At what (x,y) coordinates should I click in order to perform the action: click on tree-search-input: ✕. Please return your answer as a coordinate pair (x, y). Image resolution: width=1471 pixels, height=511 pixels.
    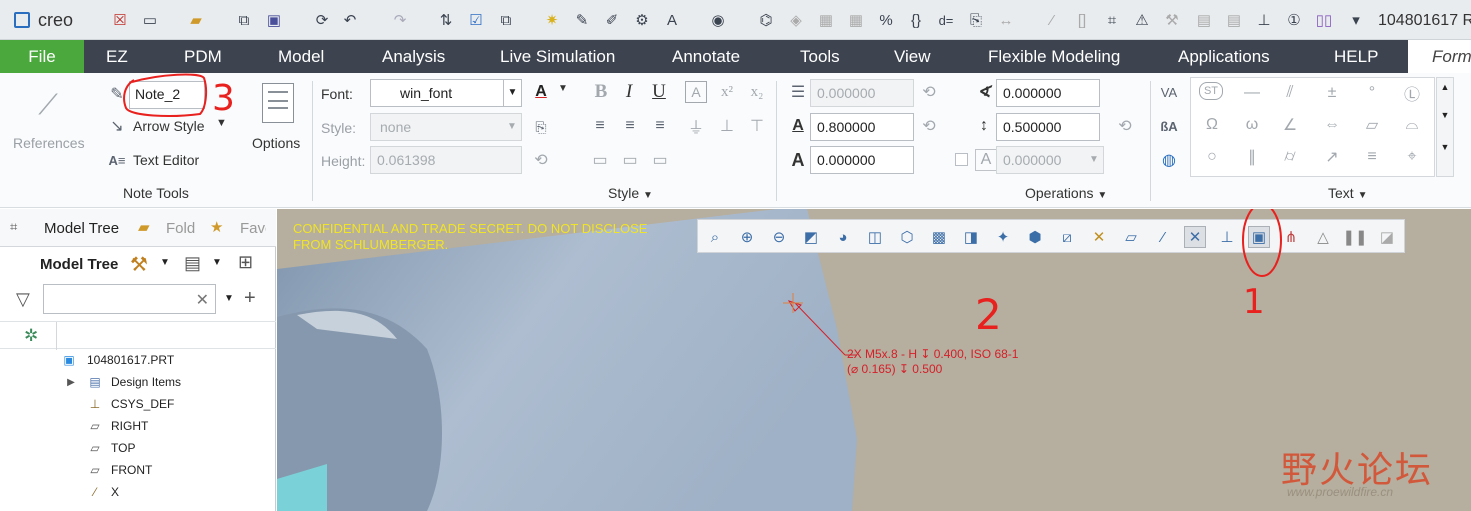
    Looking at the image, I should click on (129, 299).